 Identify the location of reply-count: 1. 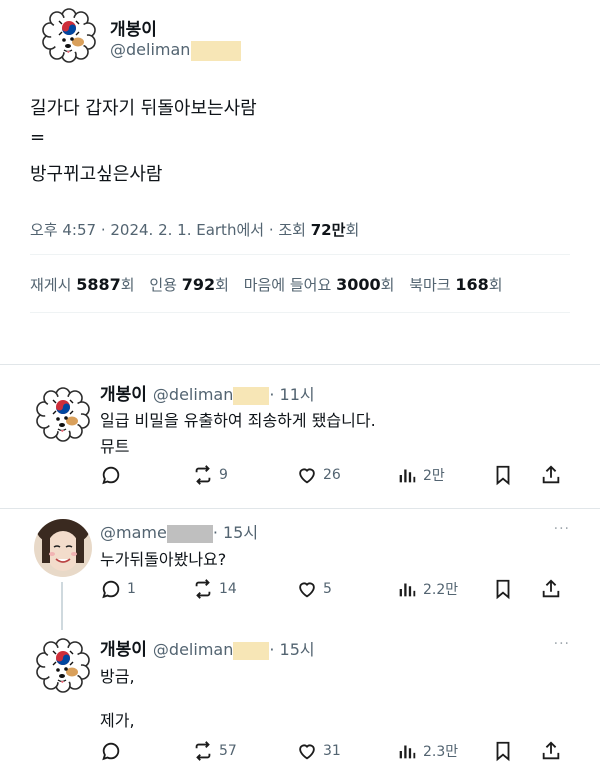
(131, 589).